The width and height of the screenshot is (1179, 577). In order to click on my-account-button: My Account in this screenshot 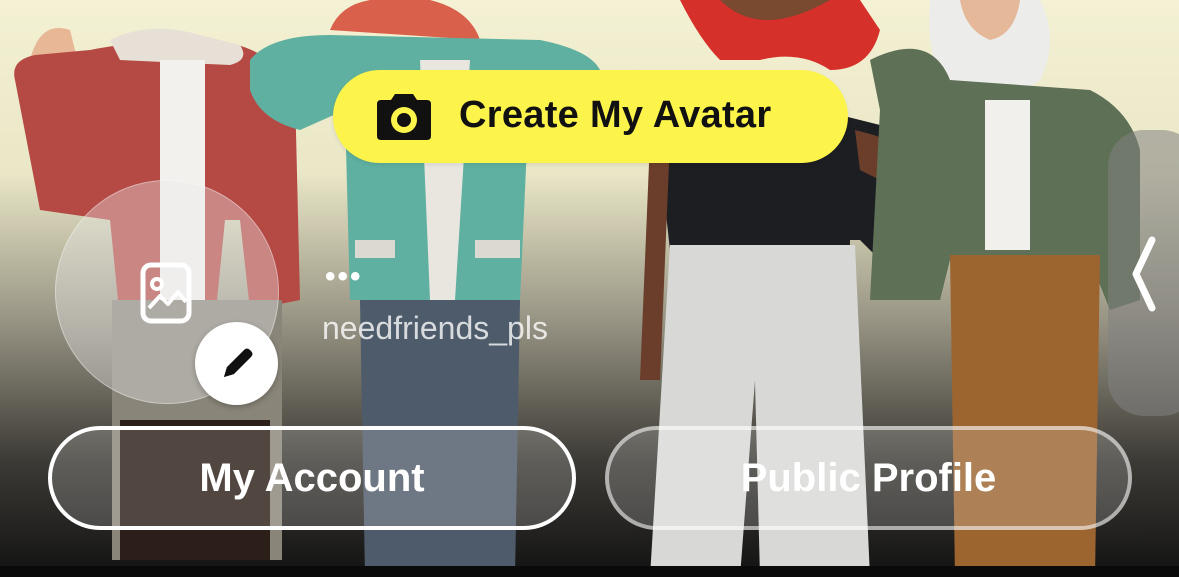, I will do `click(312, 478)`.